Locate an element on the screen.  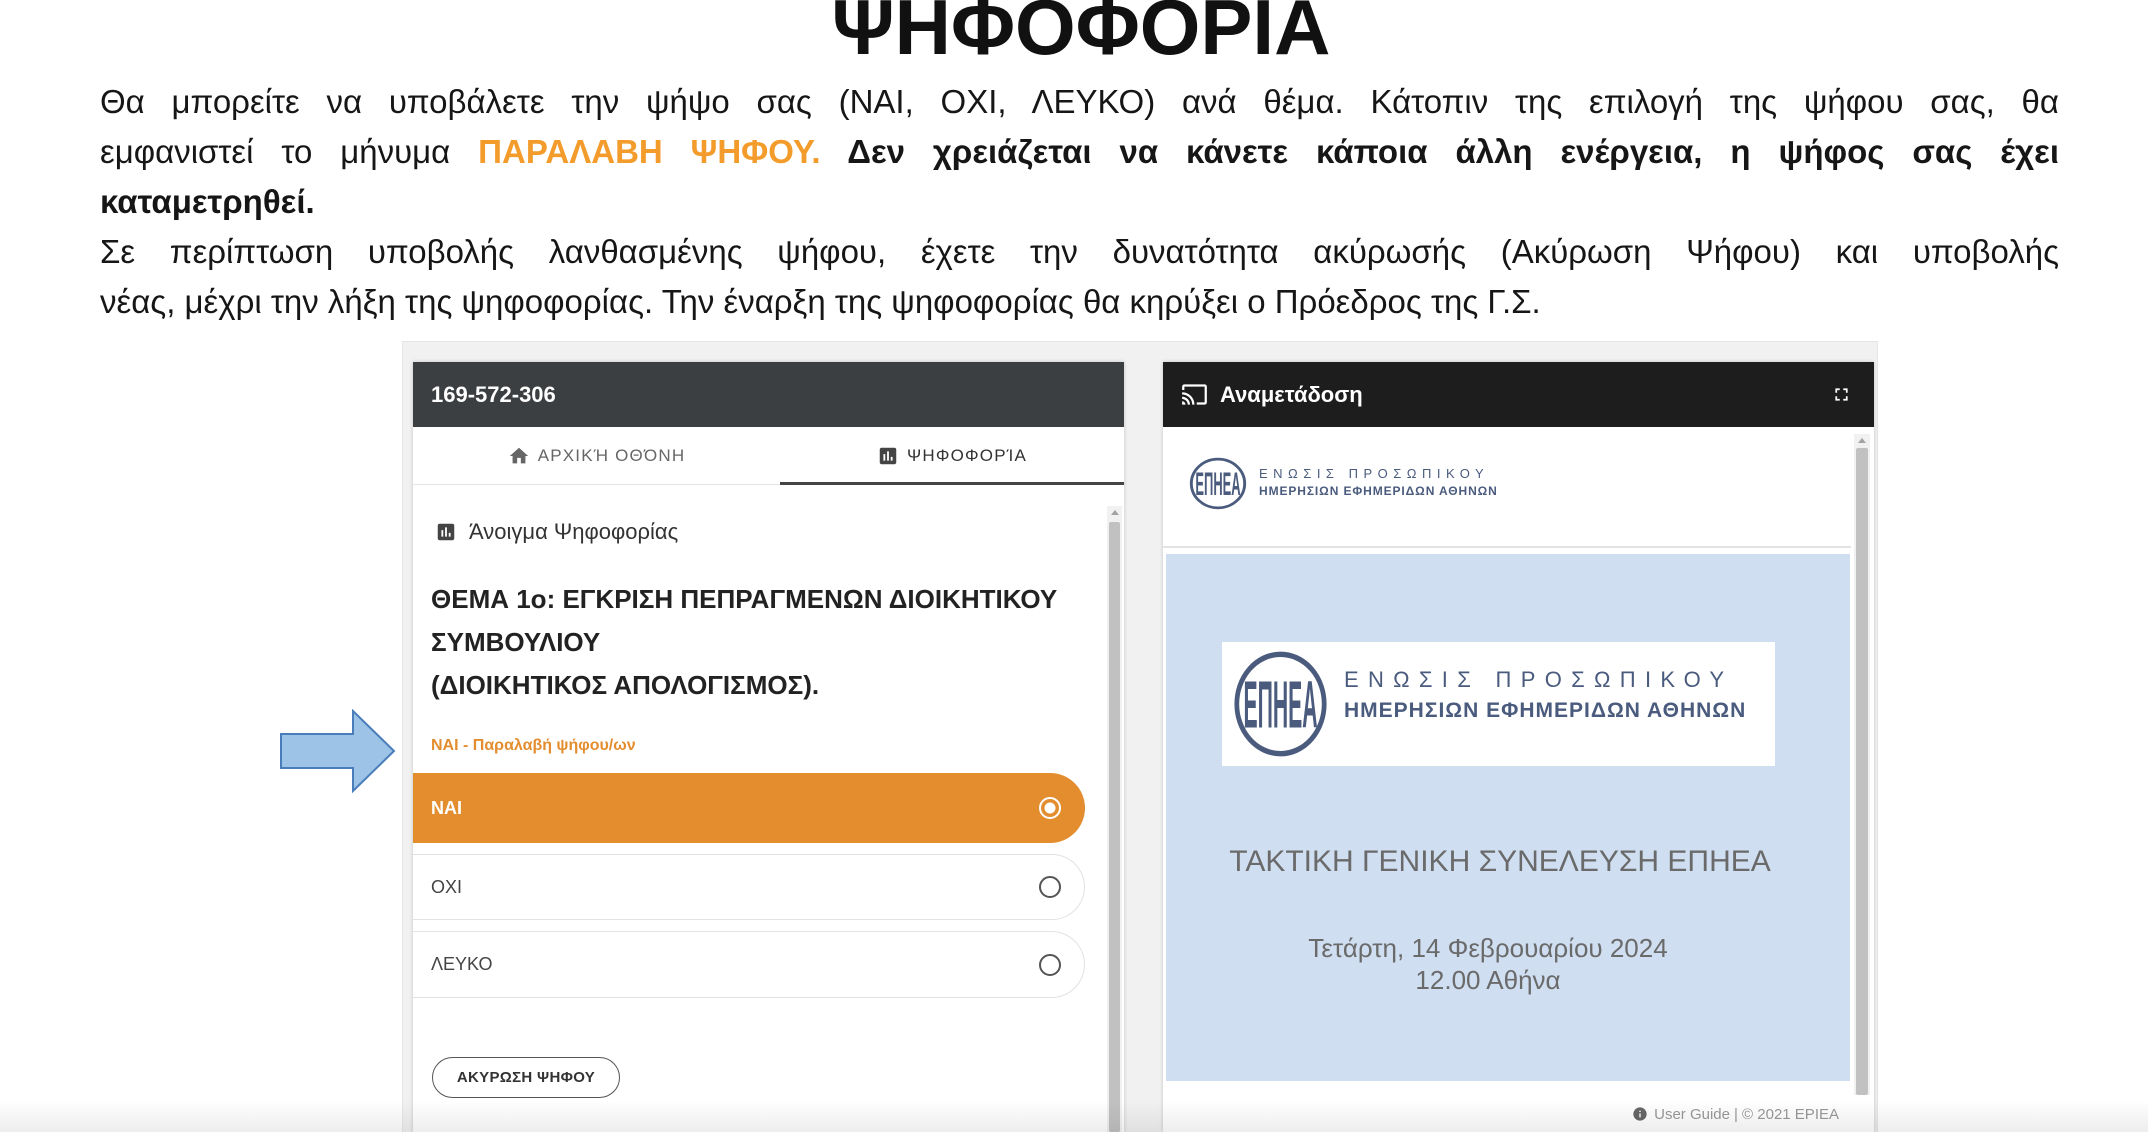
tab-home-label: ΑΡΧΙΚΉ ΟΘΌΝΗ is located at coordinates (611, 455).